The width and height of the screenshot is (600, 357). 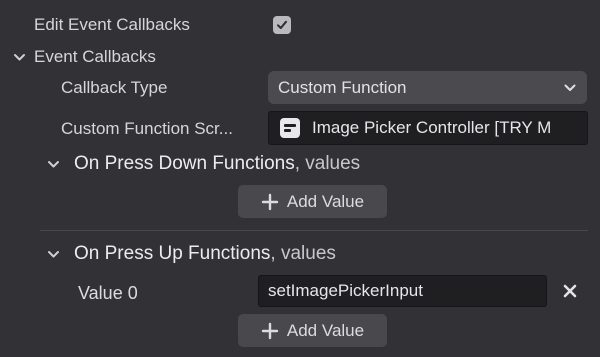 What do you see at coordinates (112, 24) in the screenshot?
I see `edit-event-callbacks-label: Edit Event Callbacks` at bounding box center [112, 24].